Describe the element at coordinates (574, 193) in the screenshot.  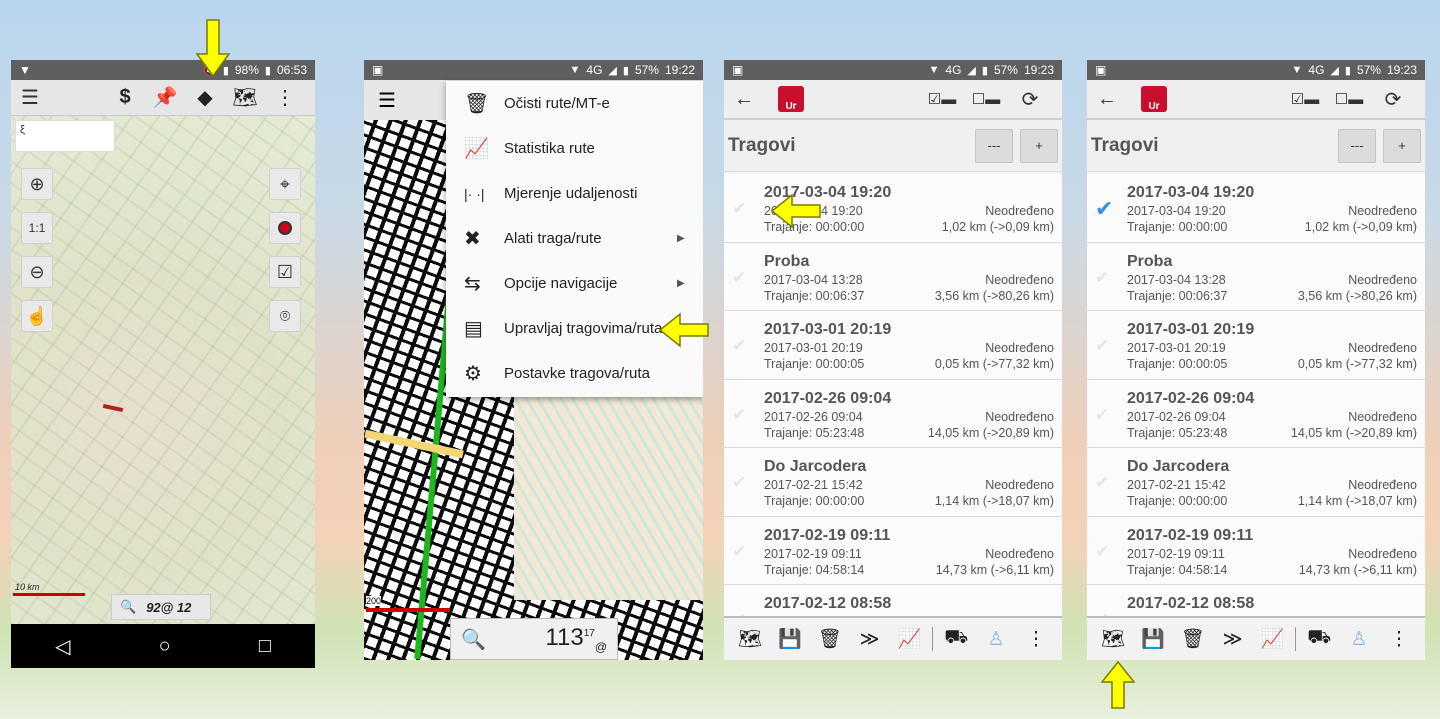
I see `menu-item-measure-distance: |· ·| Mjerenje udaljenosti` at that location.